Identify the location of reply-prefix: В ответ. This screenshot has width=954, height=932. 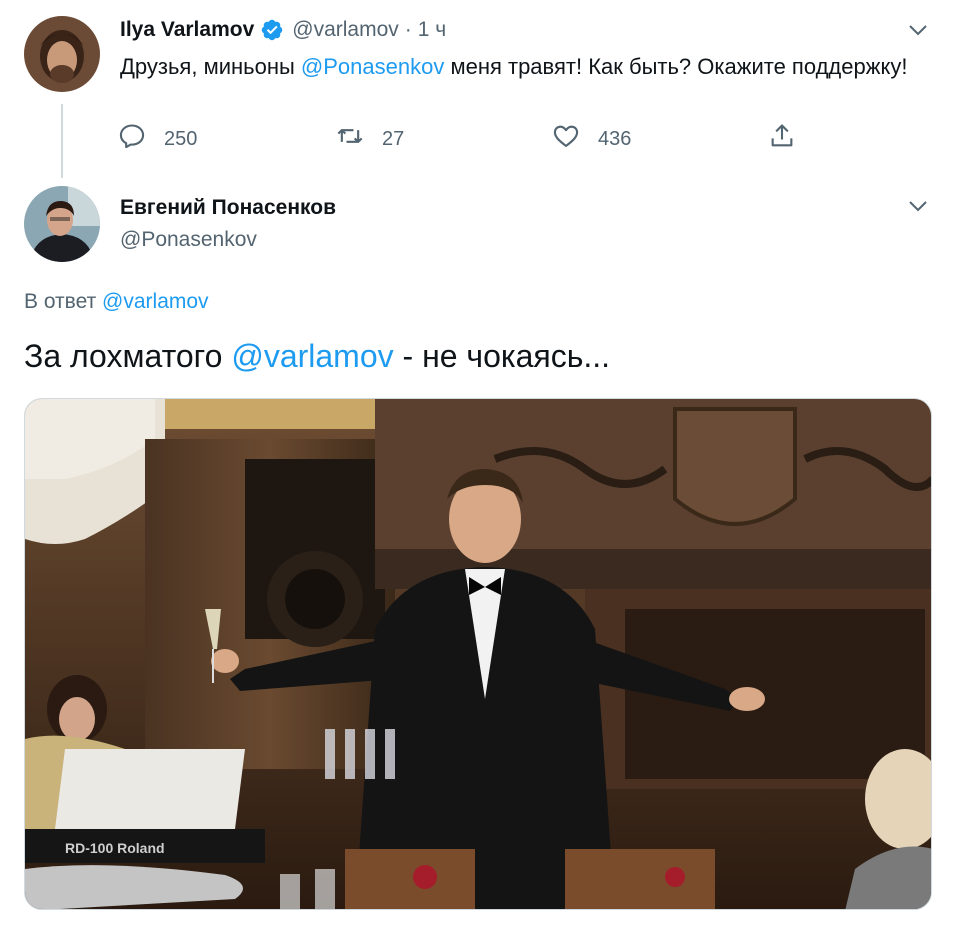
(63, 301).